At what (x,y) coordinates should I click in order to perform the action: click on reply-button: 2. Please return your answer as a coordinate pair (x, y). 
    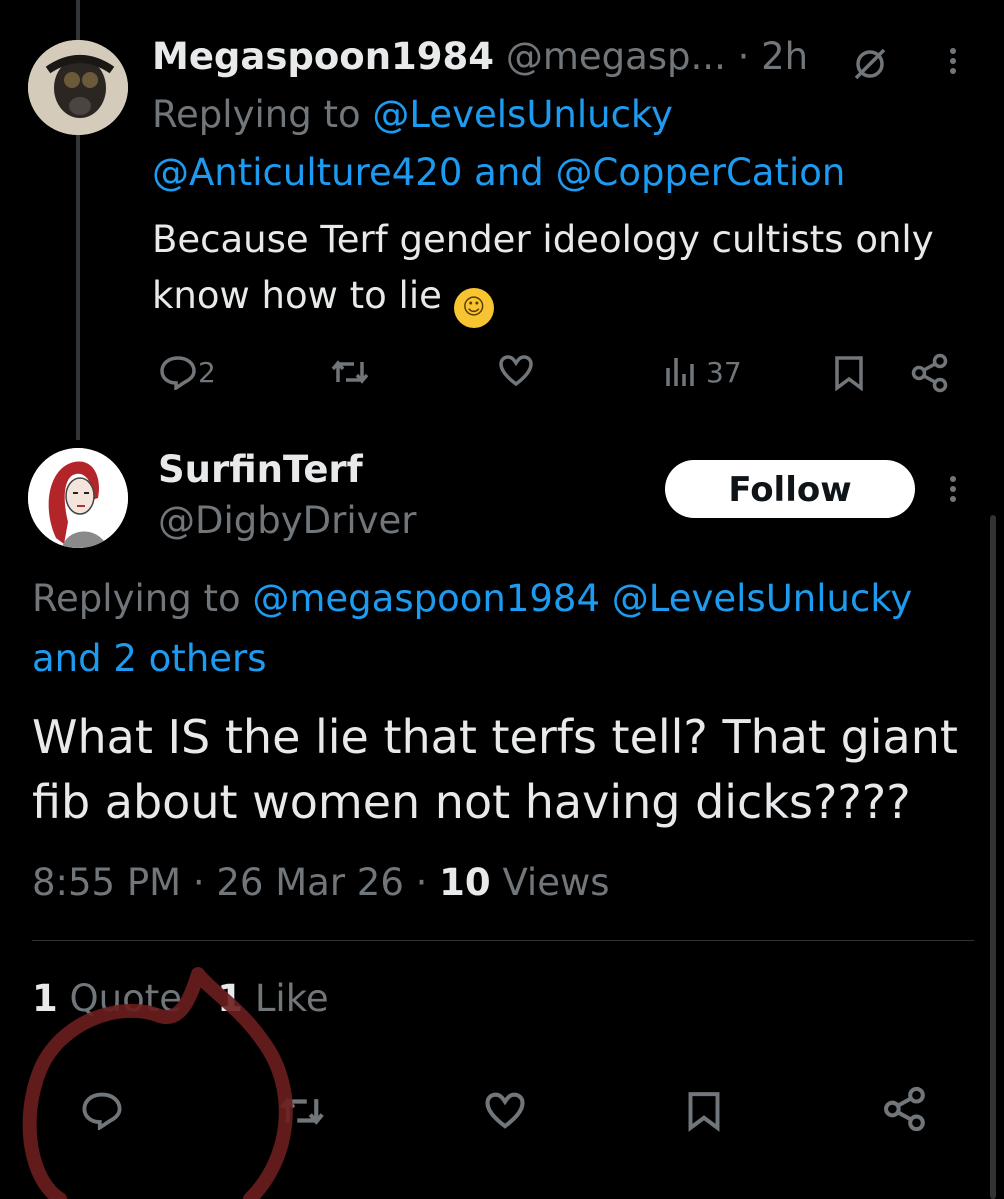
    Looking at the image, I should click on (187, 372).